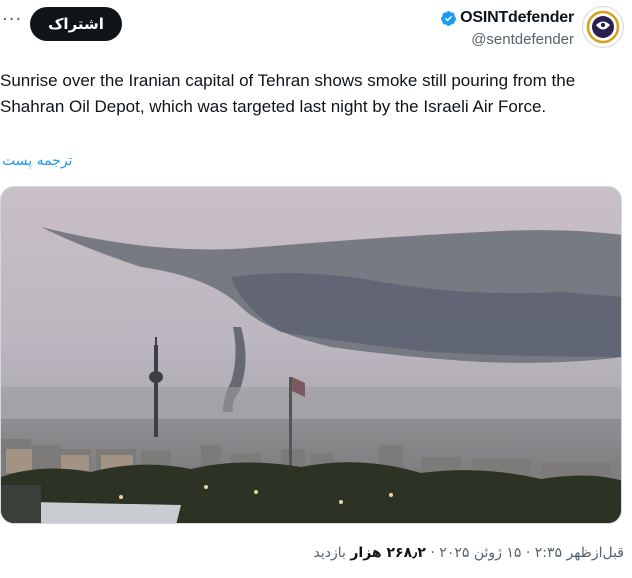  I want to click on avatar, so click(603, 27).